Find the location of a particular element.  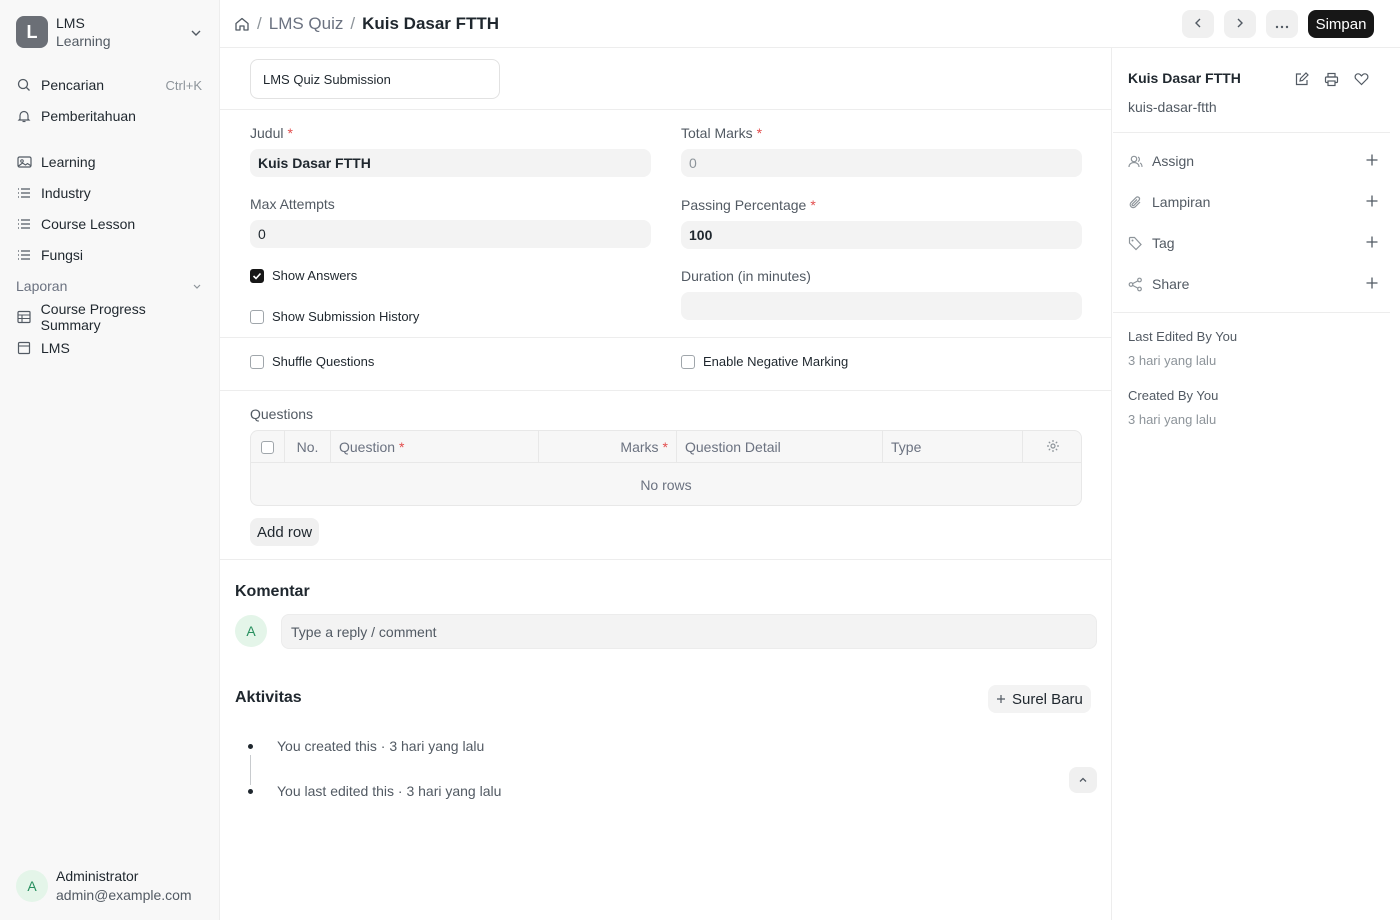

shuffle-questions-checkbox: Shuffle Questions is located at coordinates (312, 361).